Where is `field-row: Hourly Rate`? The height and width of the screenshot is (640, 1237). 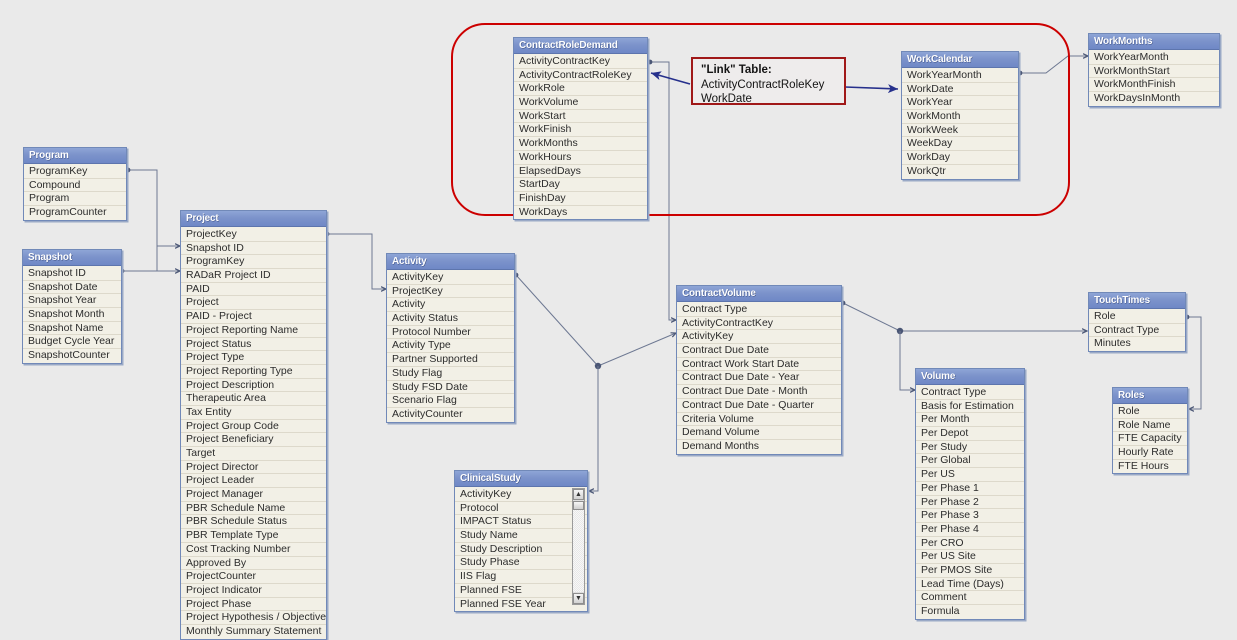
field-row: Hourly Rate is located at coordinates (1150, 453).